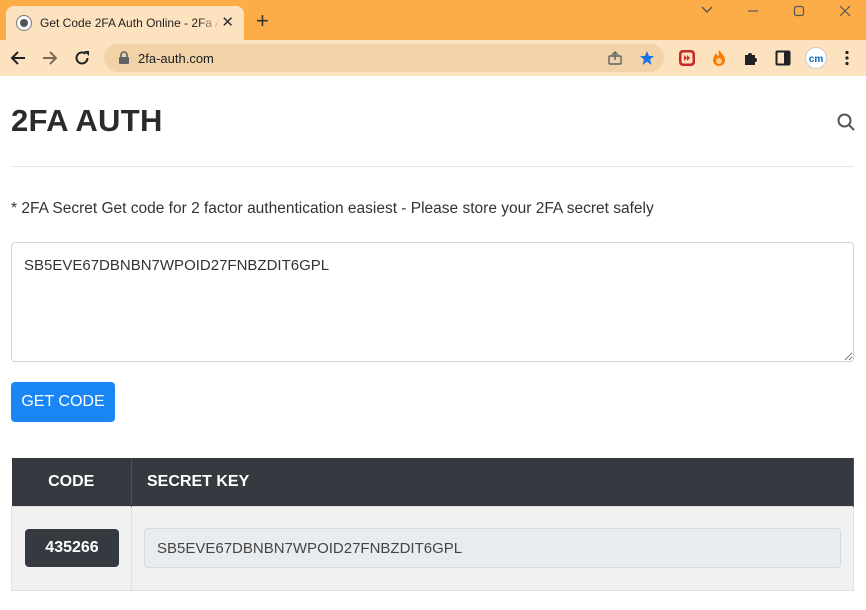 This screenshot has height=610, width=866. Describe the element at coordinates (847, 58) in the screenshot. I see `browser-menu-icon` at that location.